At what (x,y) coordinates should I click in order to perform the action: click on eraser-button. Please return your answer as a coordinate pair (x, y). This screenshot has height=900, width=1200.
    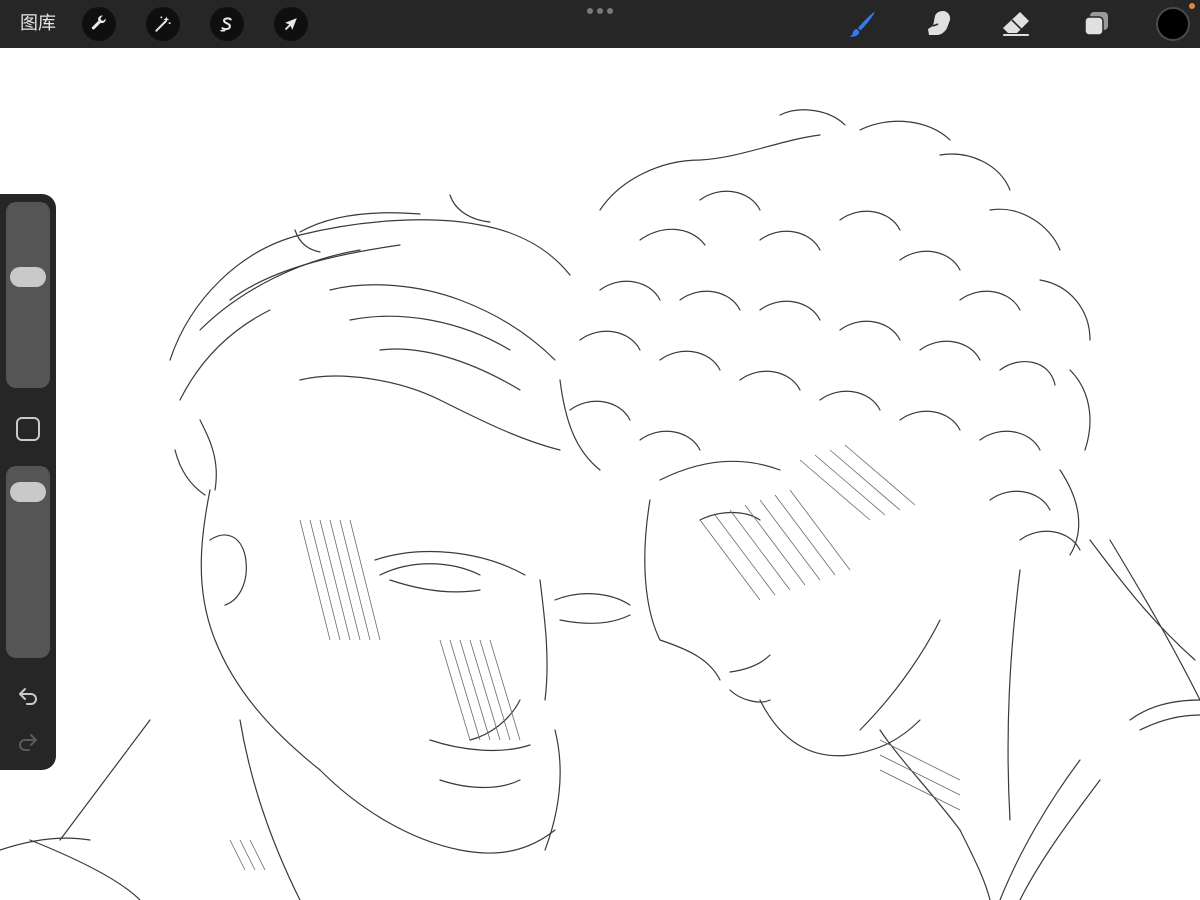
    Looking at the image, I should click on (1016, 24).